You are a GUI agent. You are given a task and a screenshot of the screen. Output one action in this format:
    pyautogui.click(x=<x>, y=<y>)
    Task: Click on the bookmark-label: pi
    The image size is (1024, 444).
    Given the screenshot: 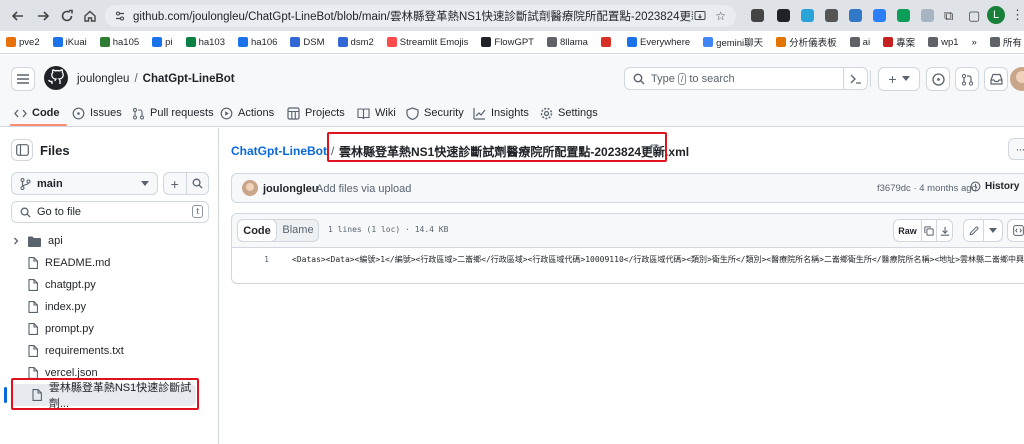 What is the action you would take?
    pyautogui.click(x=169, y=42)
    